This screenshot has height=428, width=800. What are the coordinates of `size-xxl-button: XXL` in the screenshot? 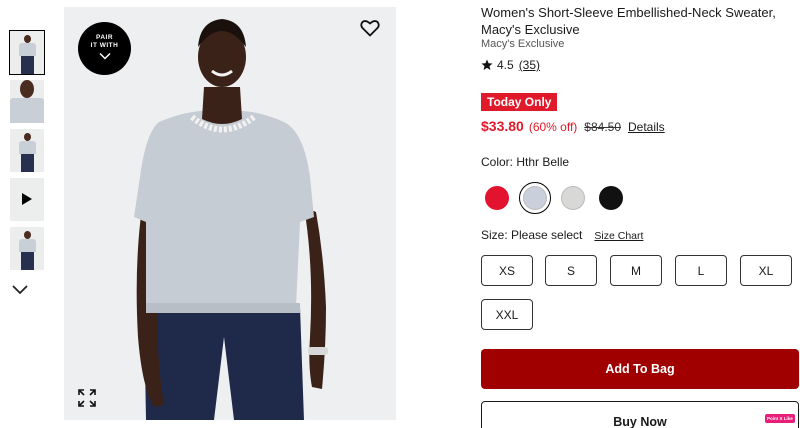 It's located at (507, 314).